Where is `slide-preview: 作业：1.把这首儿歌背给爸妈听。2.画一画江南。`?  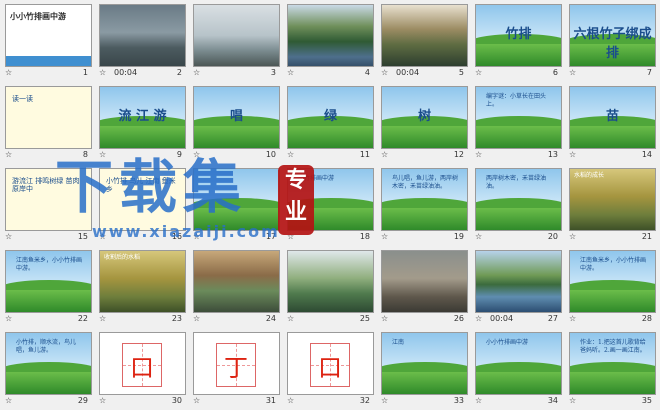 slide-preview: 作业：1.把这首儿歌背给爸妈听。2.画一画江南。 is located at coordinates (612, 363).